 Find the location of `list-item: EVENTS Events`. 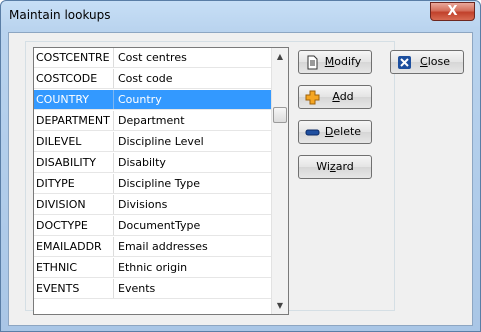

list-item: EVENTS Events is located at coordinates (152, 289).